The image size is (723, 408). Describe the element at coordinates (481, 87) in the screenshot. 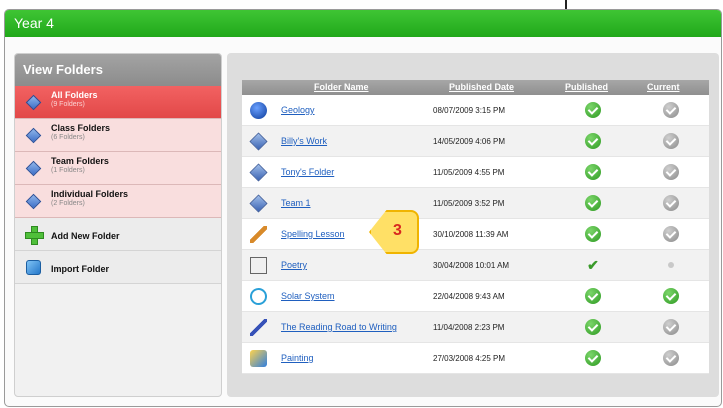

I see `header-published-date: Published Date` at that location.